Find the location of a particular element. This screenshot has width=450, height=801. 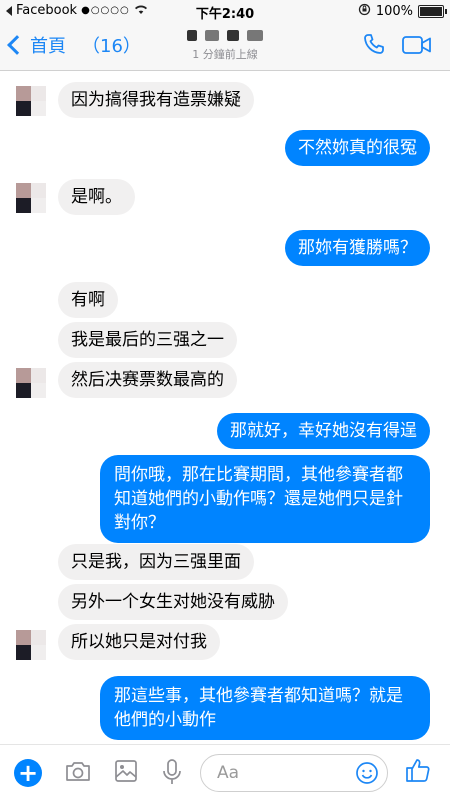

outgoing-message: 那妳有獲勝嗎？ is located at coordinates (357, 248).